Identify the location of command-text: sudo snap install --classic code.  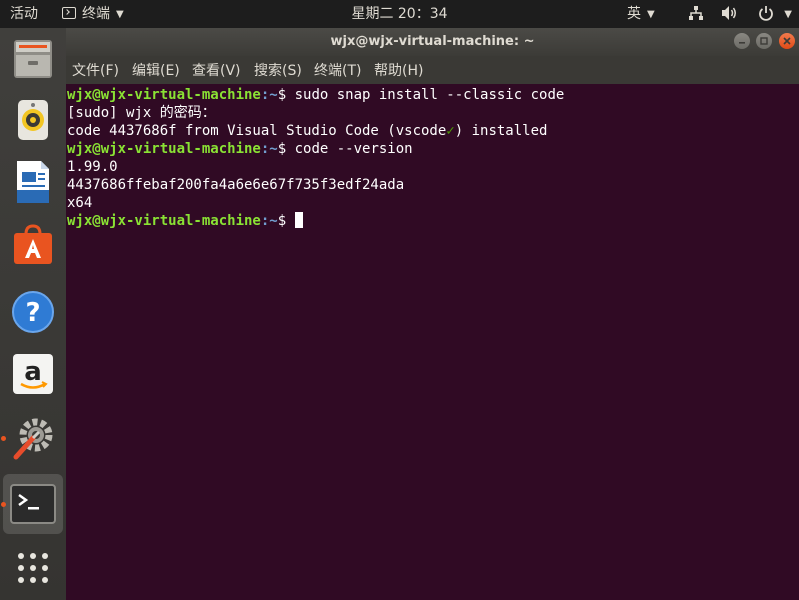
(429, 95).